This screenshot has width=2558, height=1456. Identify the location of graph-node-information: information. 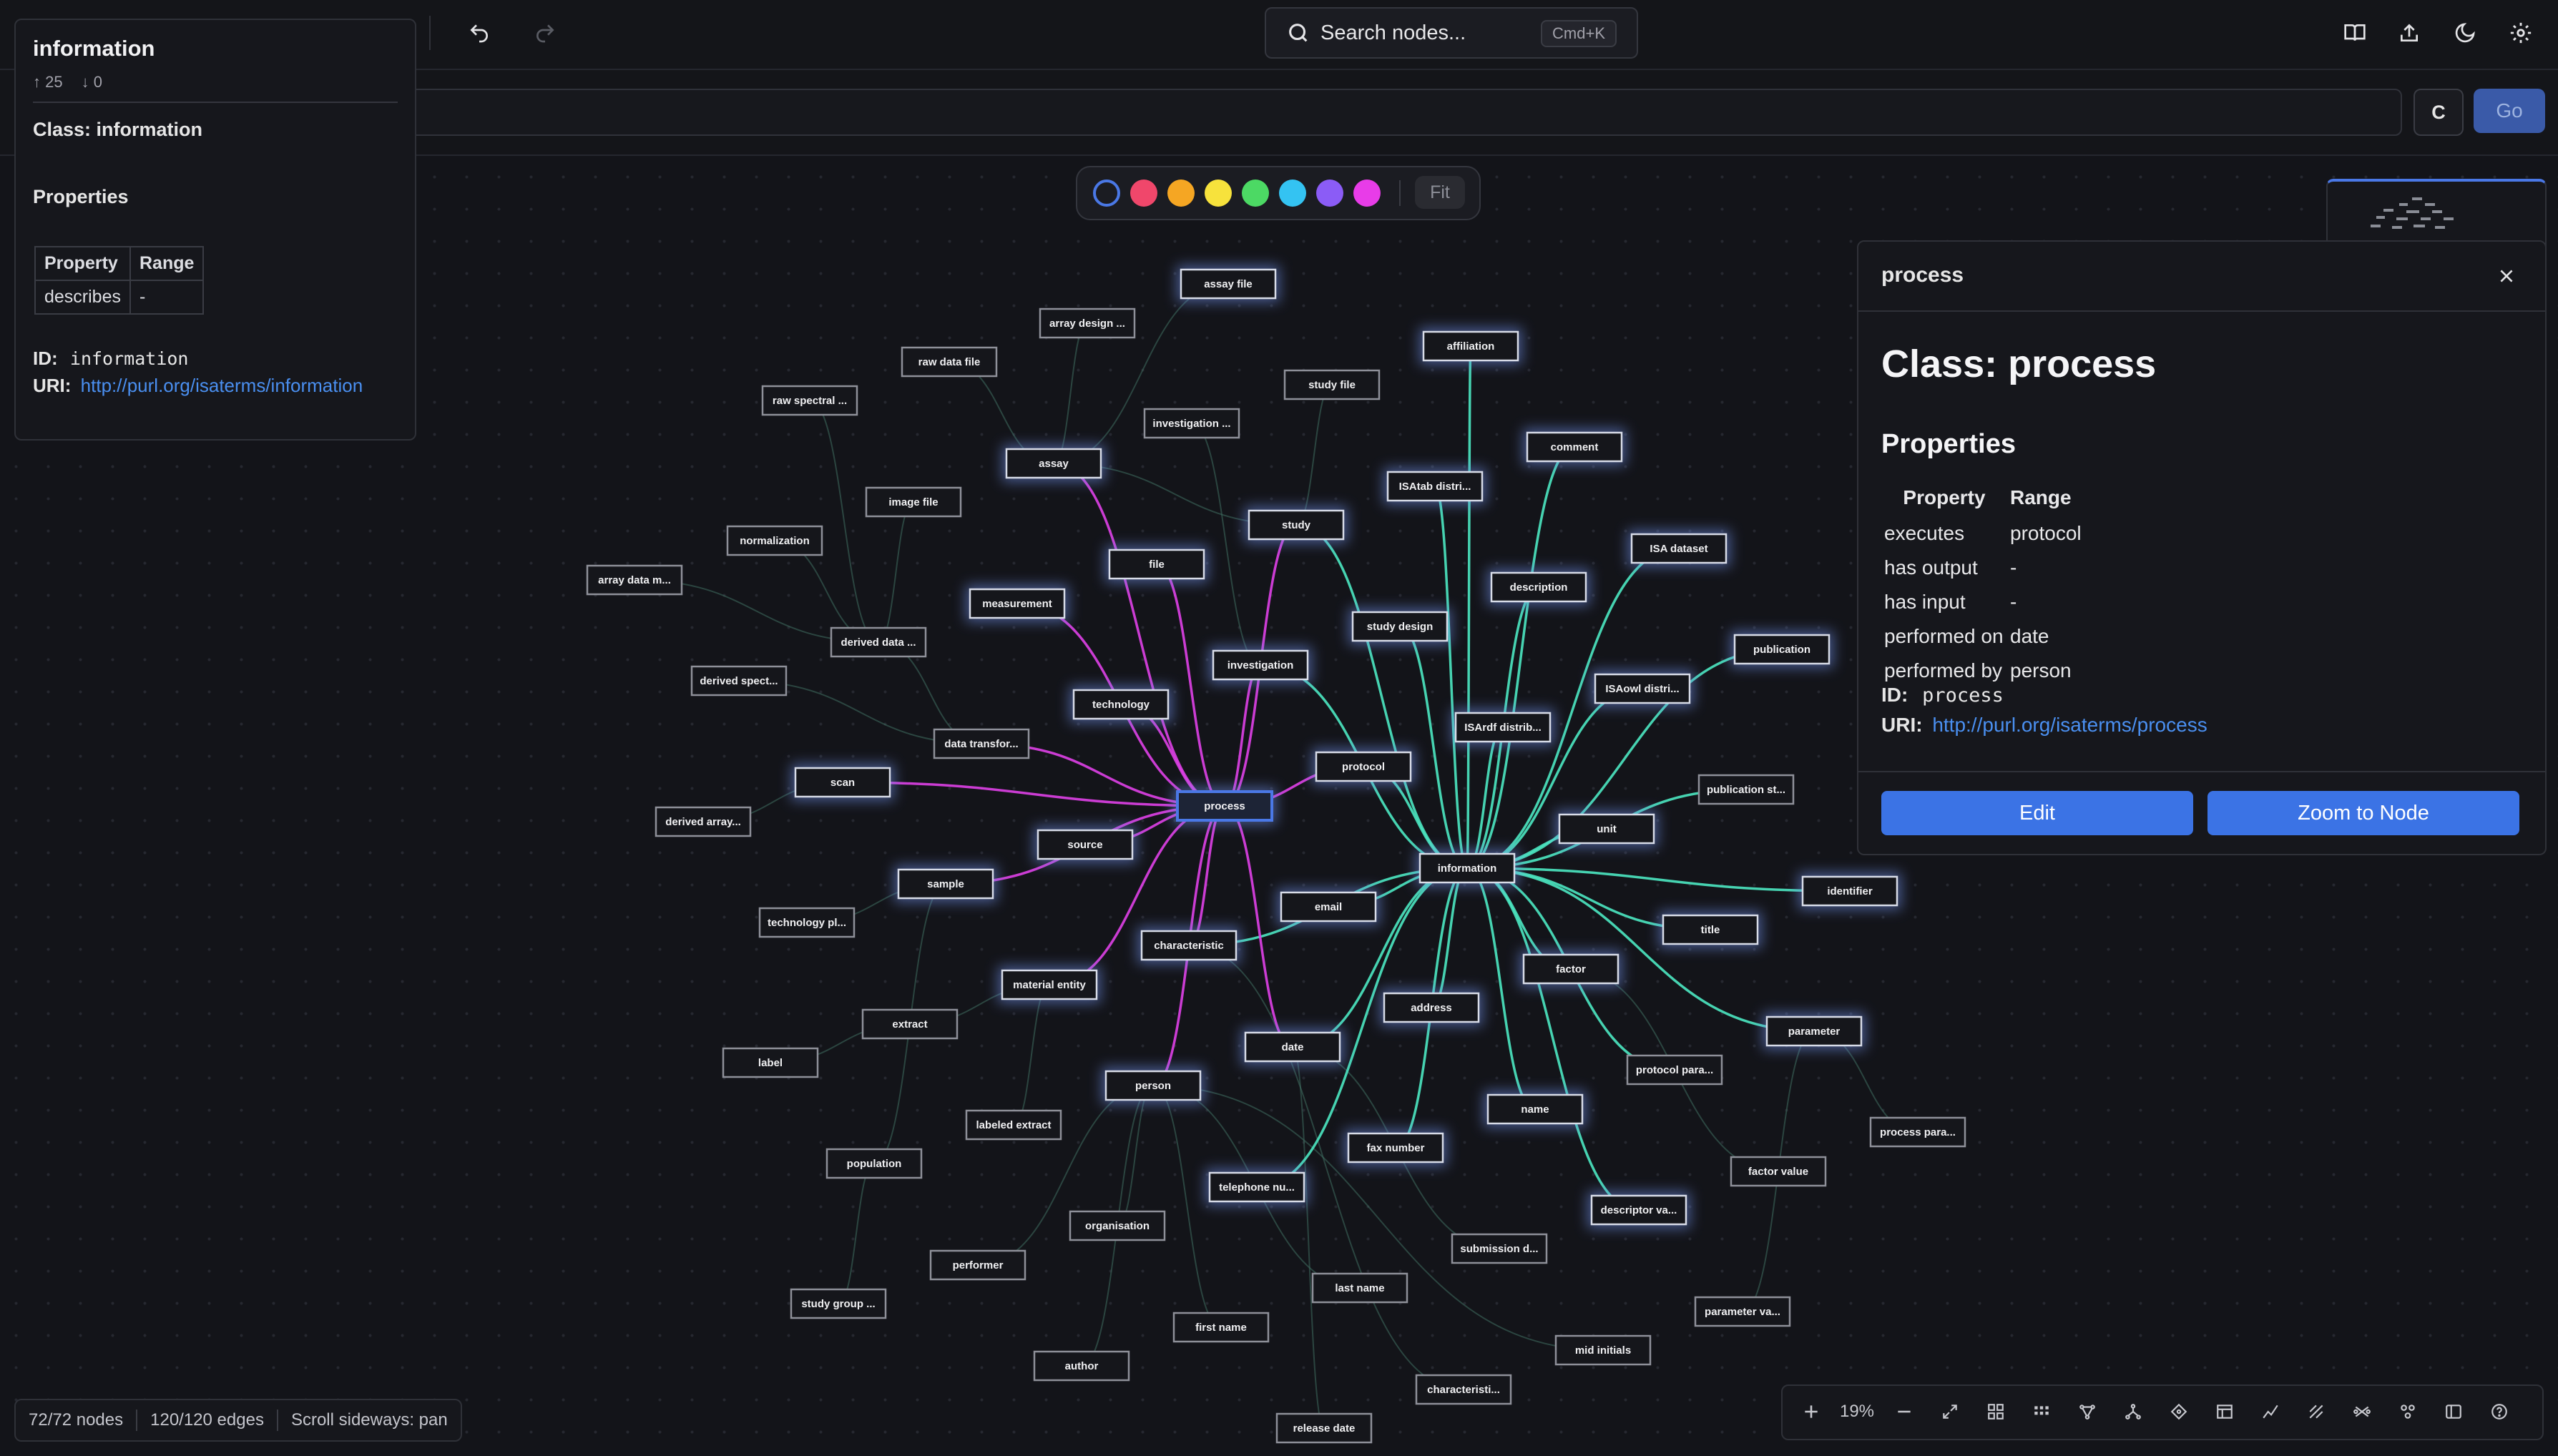
(1467, 868).